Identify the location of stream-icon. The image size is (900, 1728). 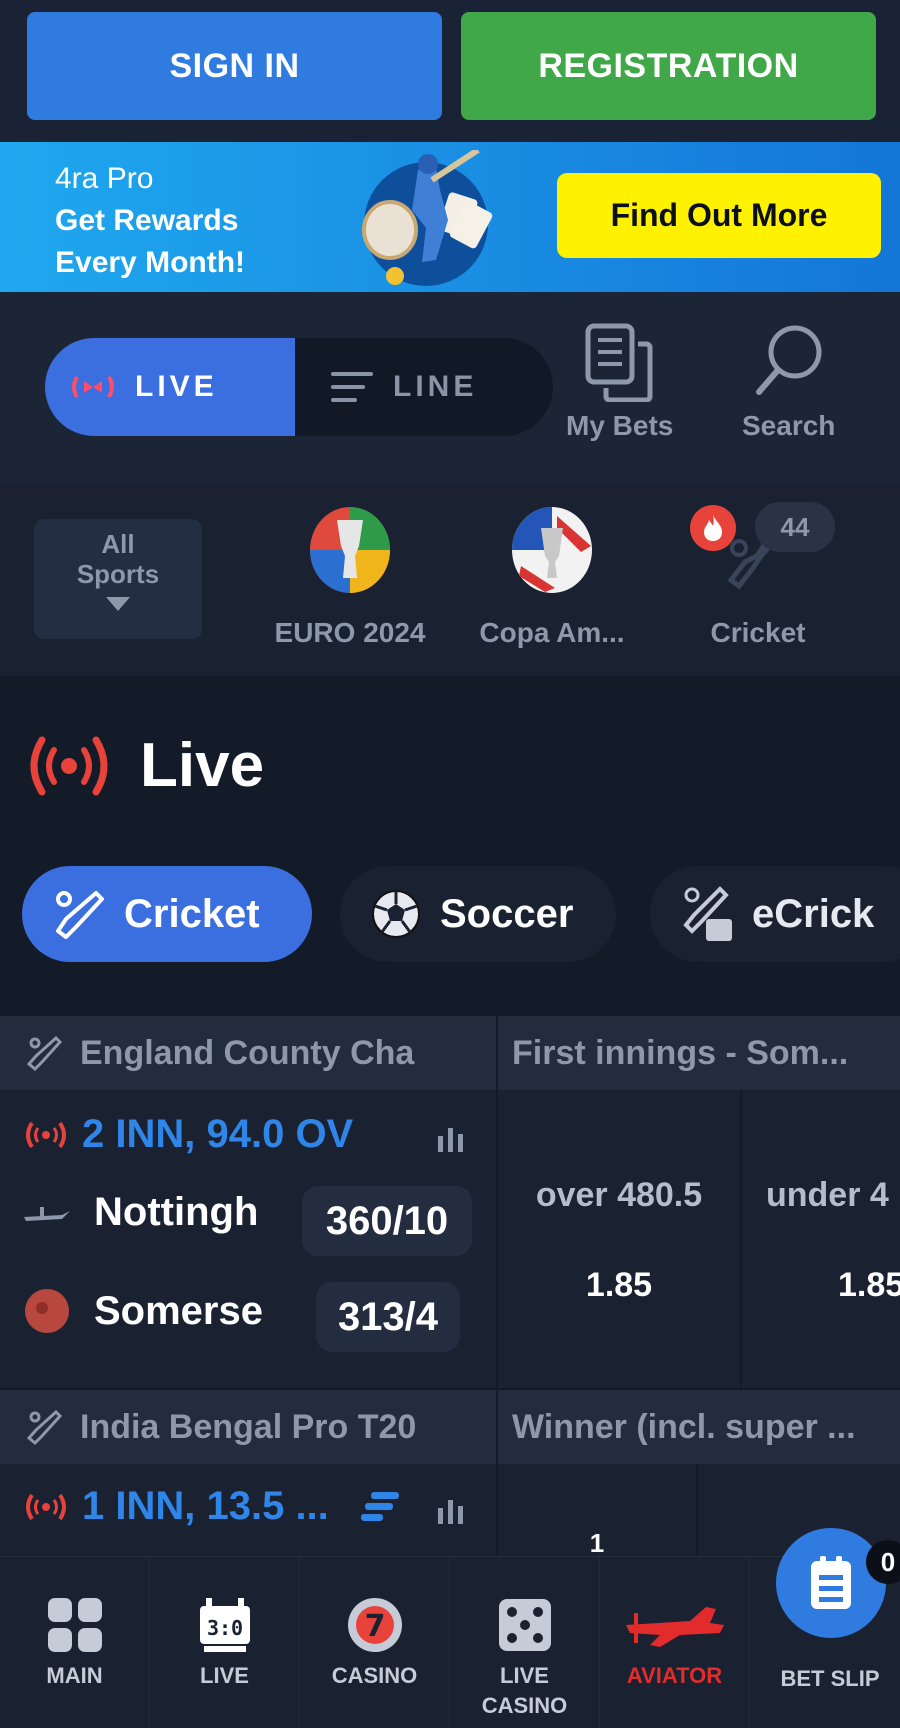
(381, 1507).